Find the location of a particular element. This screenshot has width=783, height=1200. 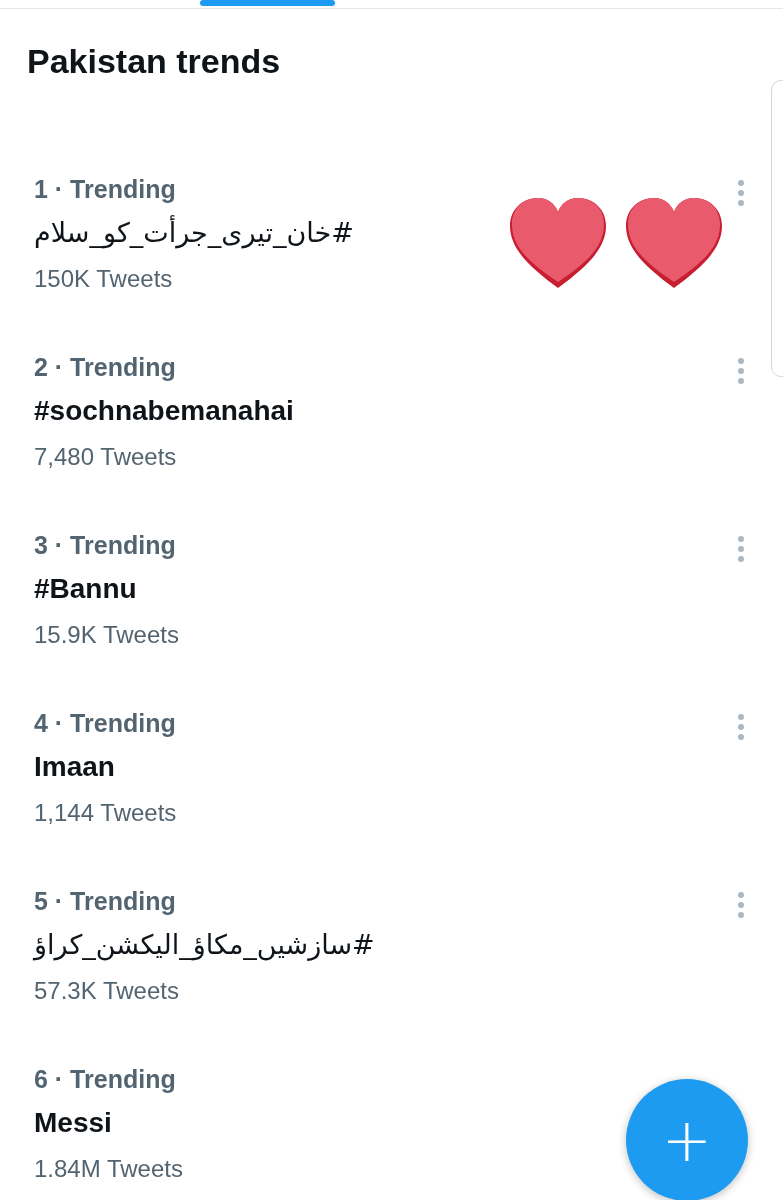

trend-context: 6 · Trending is located at coordinates (105, 1079).